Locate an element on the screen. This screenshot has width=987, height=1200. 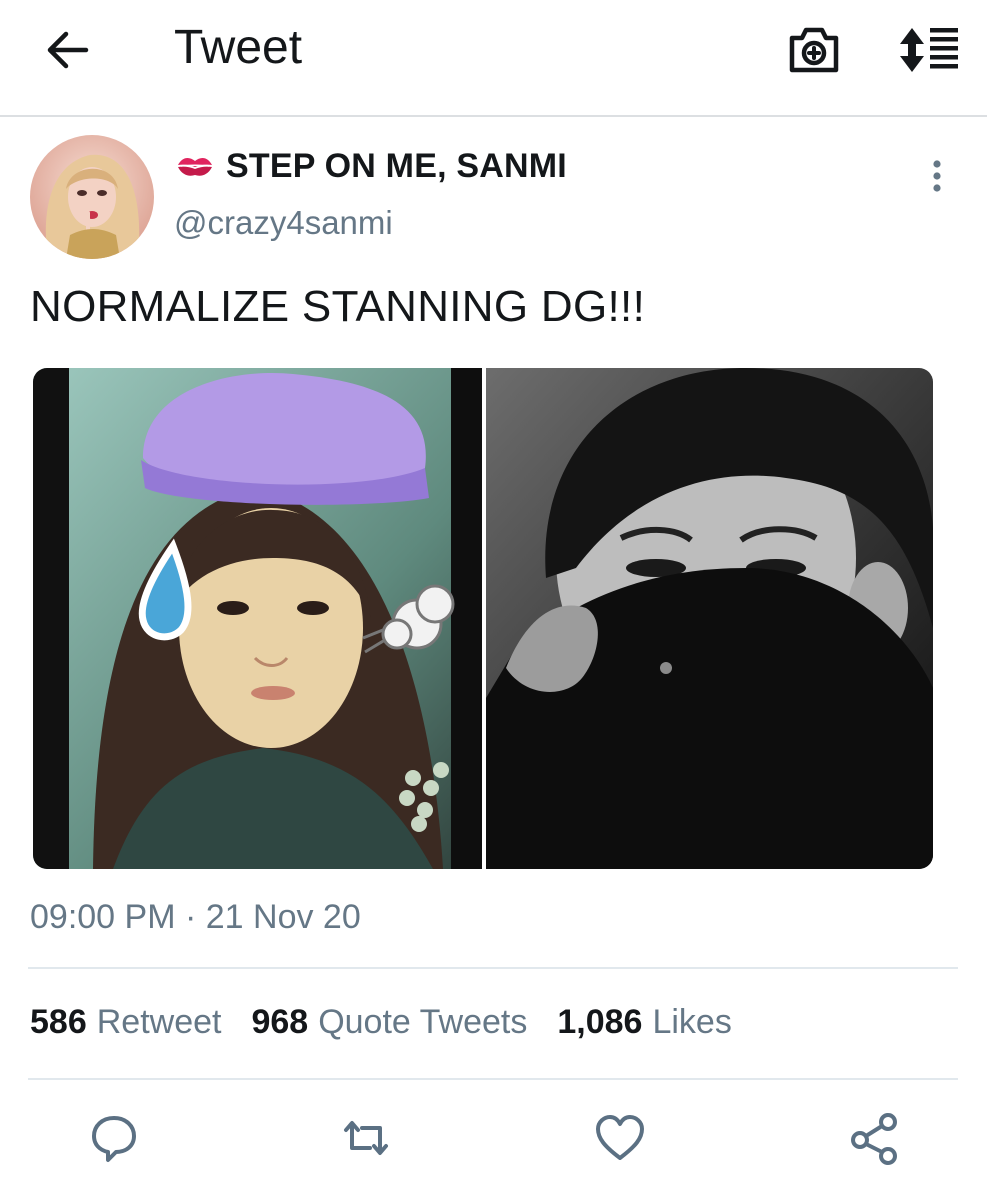
back-button is located at coordinates (68, 50).